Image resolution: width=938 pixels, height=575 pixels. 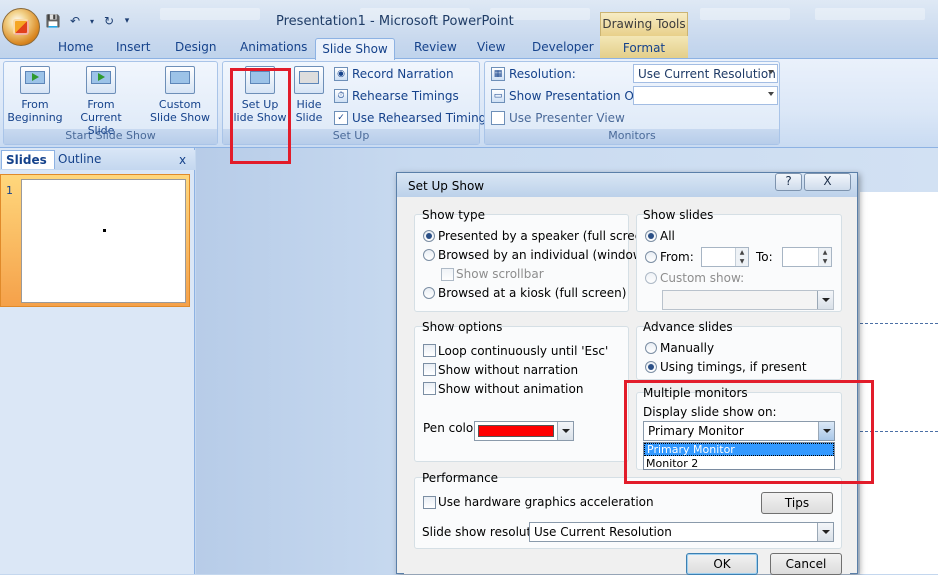 What do you see at coordinates (797, 503) in the screenshot?
I see `tips-button: Tips` at bounding box center [797, 503].